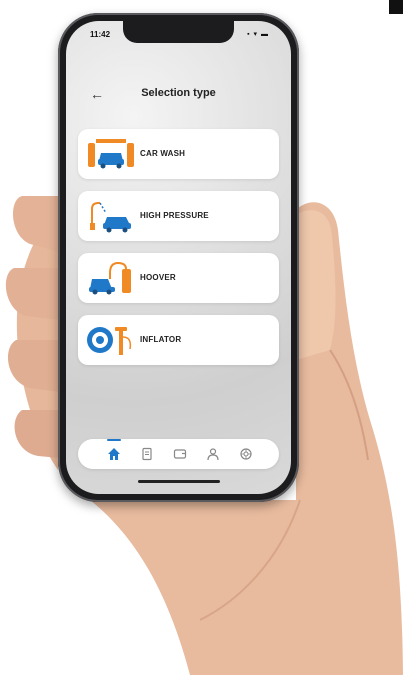  What do you see at coordinates (178, 278) in the screenshot?
I see `option-hoover: HOOVER` at bounding box center [178, 278].